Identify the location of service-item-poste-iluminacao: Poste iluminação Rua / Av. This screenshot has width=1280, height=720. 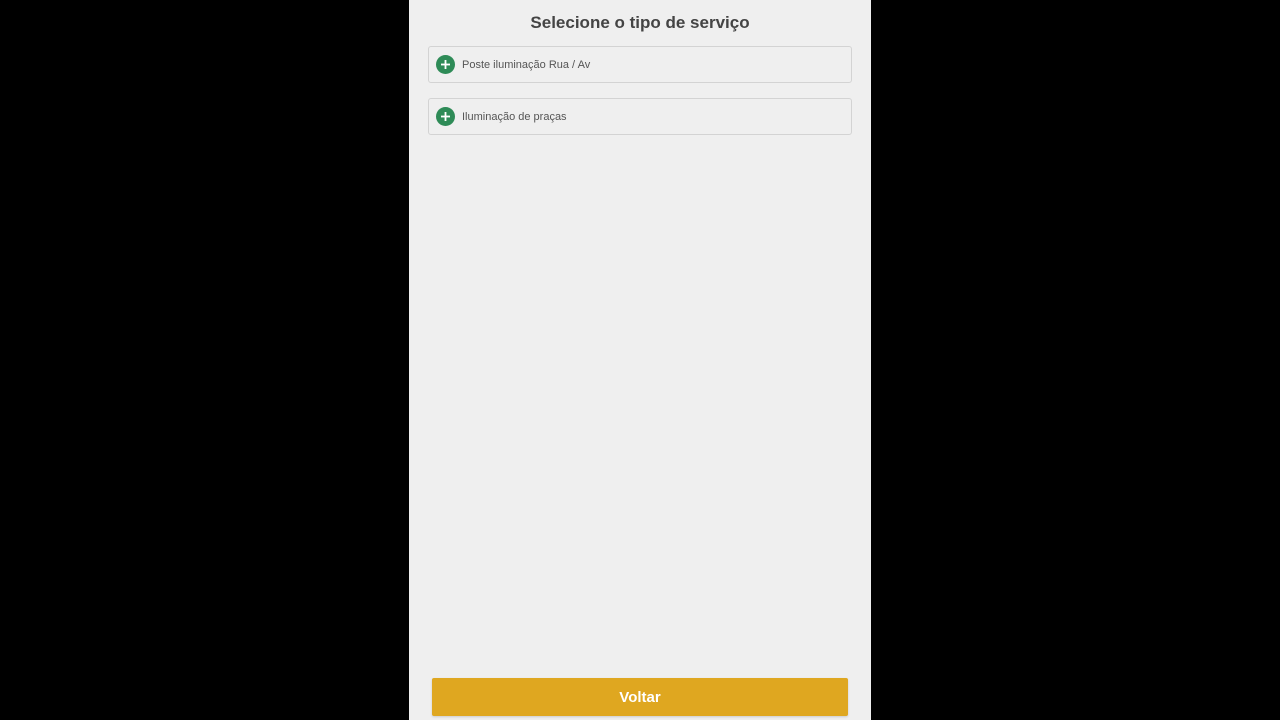
(640, 64).